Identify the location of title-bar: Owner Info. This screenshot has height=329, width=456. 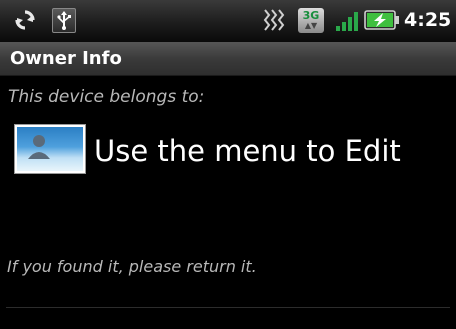
(228, 59).